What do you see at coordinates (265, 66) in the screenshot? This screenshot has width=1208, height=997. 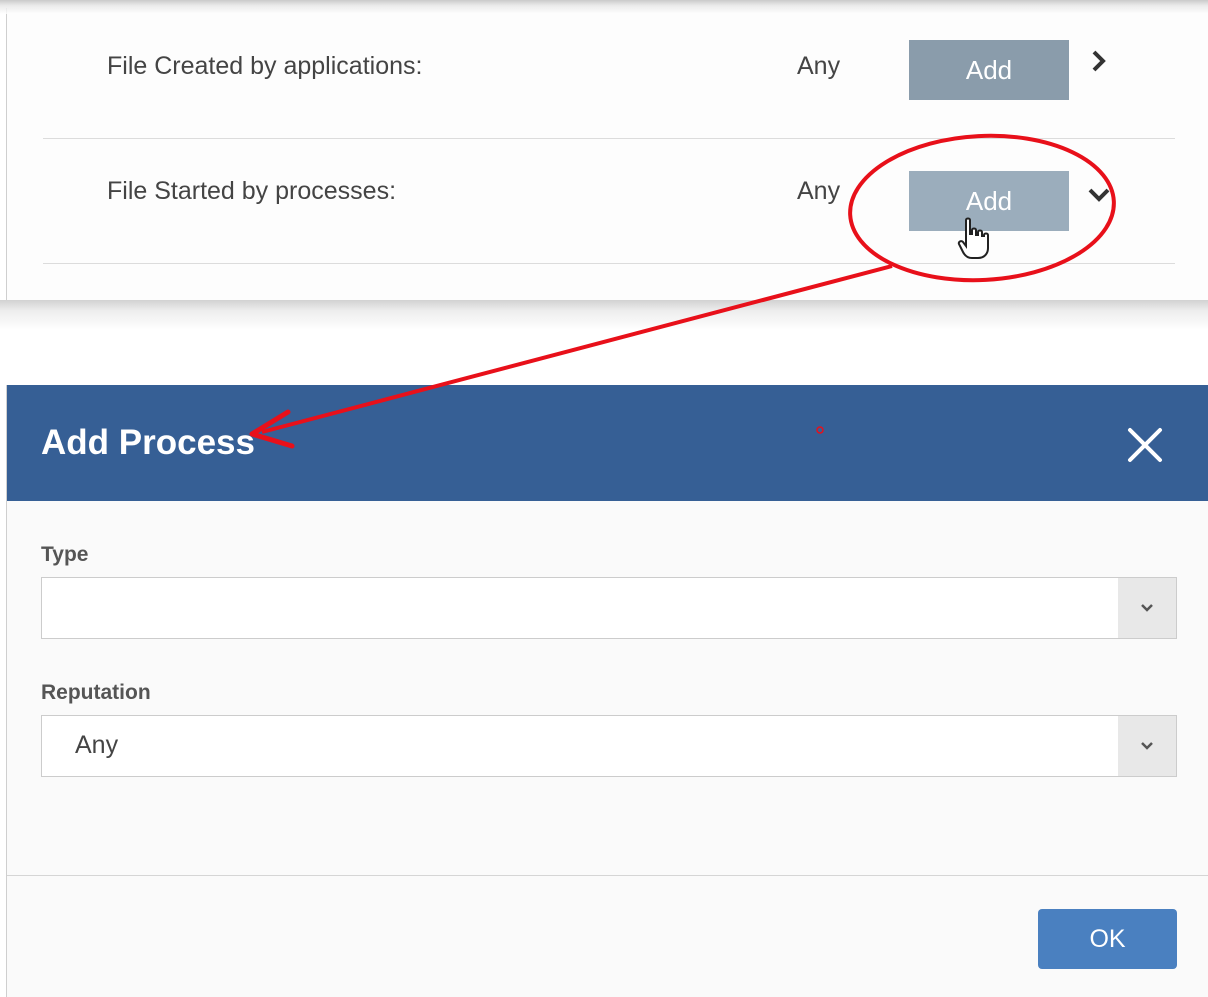 I see `rule-label: File Created by applications:` at bounding box center [265, 66].